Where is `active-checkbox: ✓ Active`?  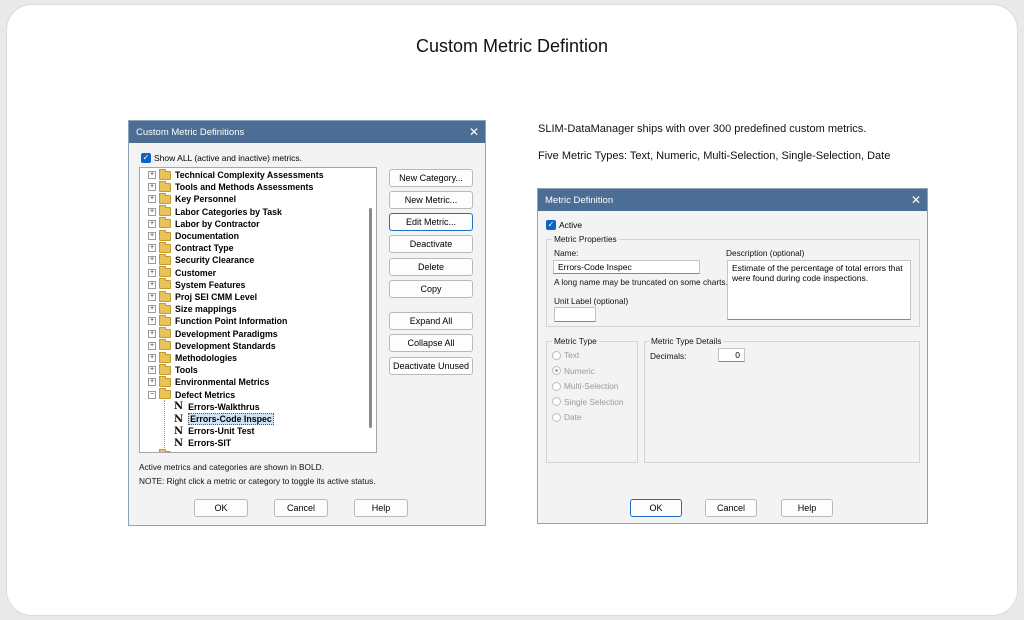 active-checkbox: ✓ Active is located at coordinates (564, 225).